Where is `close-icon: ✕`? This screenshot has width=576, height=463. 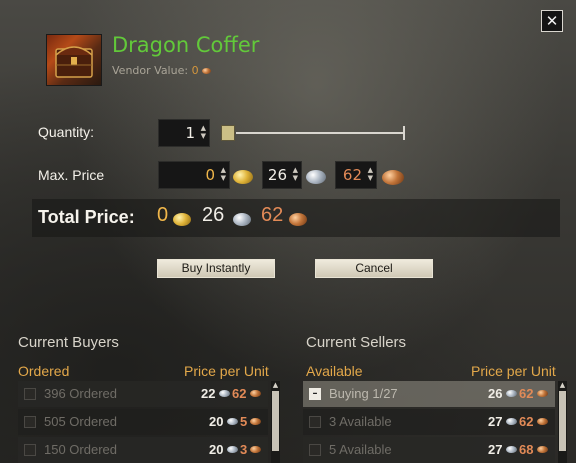 close-icon: ✕ is located at coordinates (552, 21).